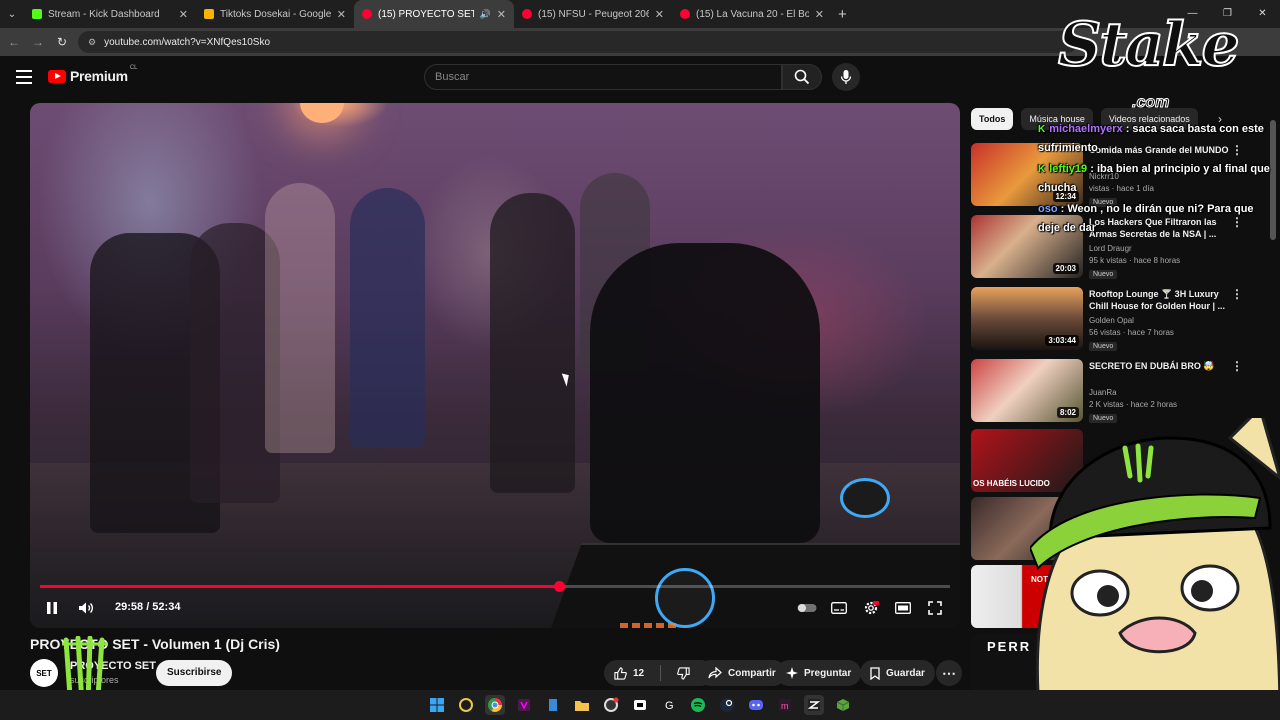  Describe the element at coordinates (1149, 45) in the screenshot. I see `stake-logo: Stake` at that location.